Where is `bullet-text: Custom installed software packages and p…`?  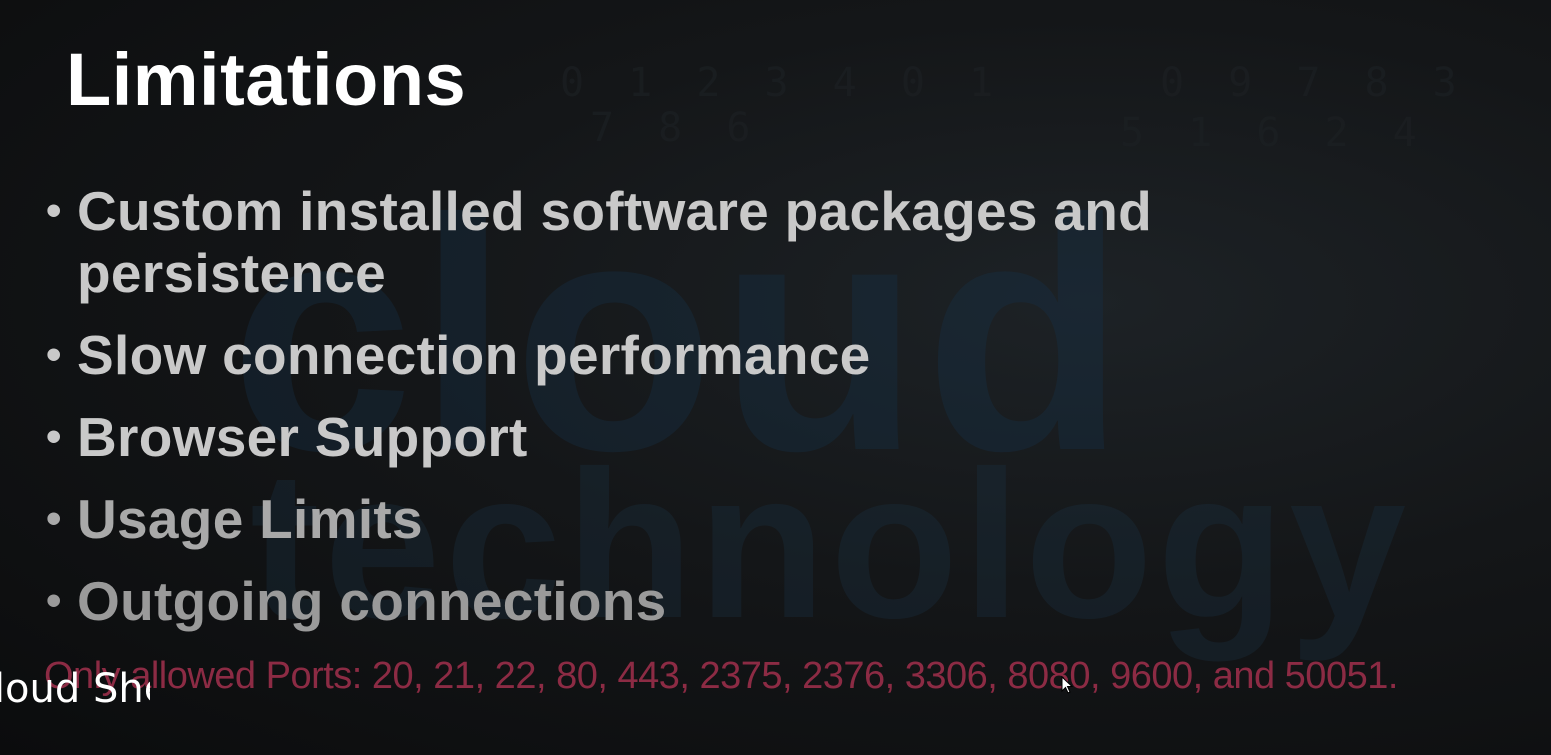
bullet-text: Custom installed software packages and p… is located at coordinates (615, 242).